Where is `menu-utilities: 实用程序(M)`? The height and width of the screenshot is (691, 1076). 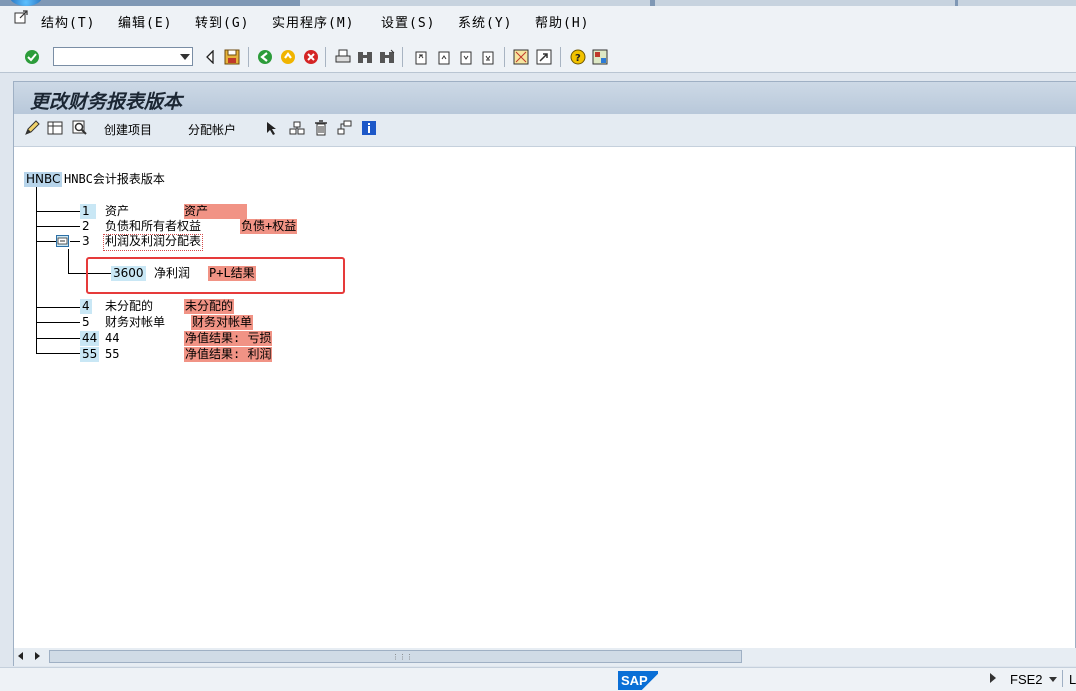 menu-utilities: 实用程序(M) is located at coordinates (313, 21).